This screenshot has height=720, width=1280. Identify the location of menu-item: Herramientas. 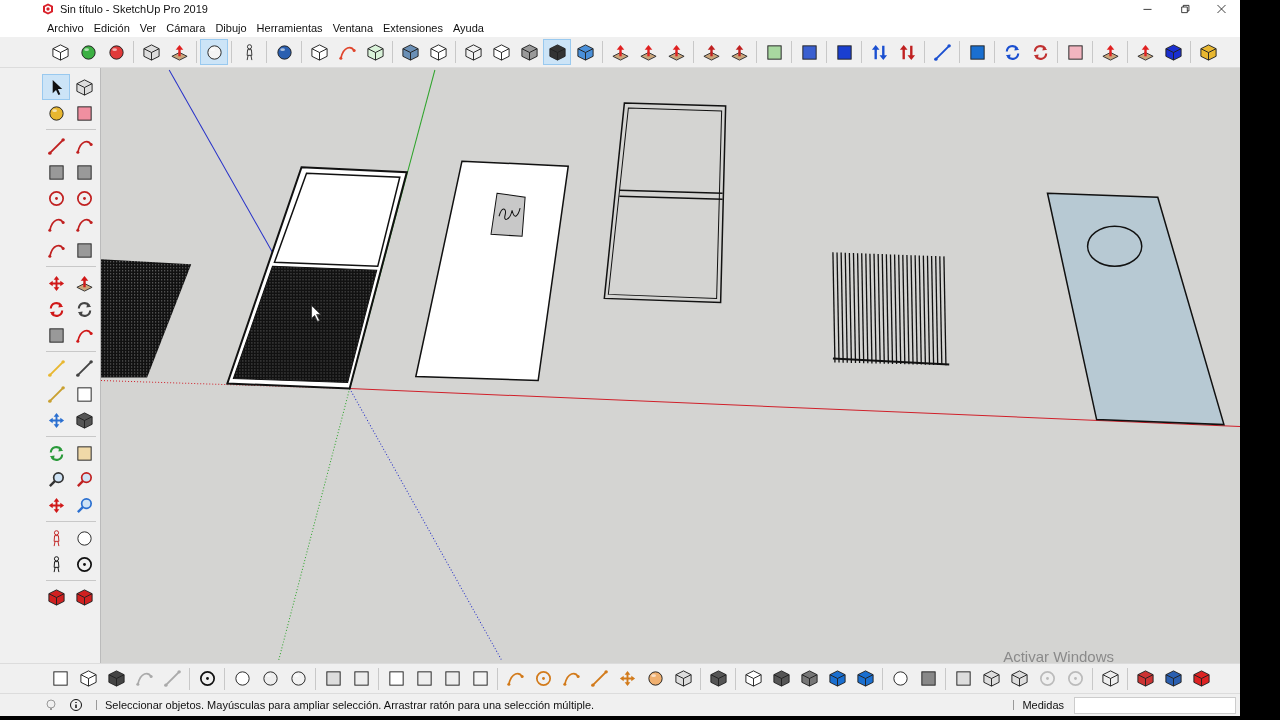
(289, 27).